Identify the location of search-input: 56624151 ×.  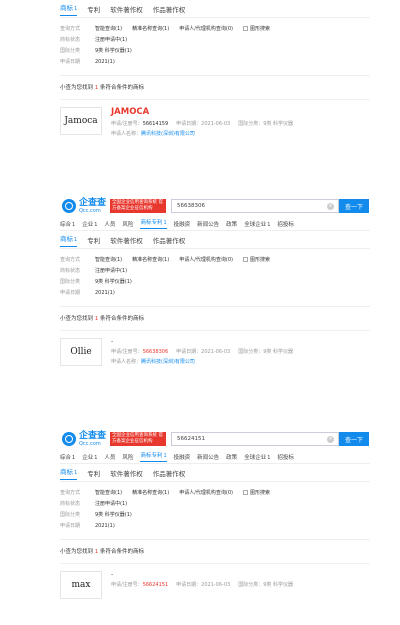
(255, 439).